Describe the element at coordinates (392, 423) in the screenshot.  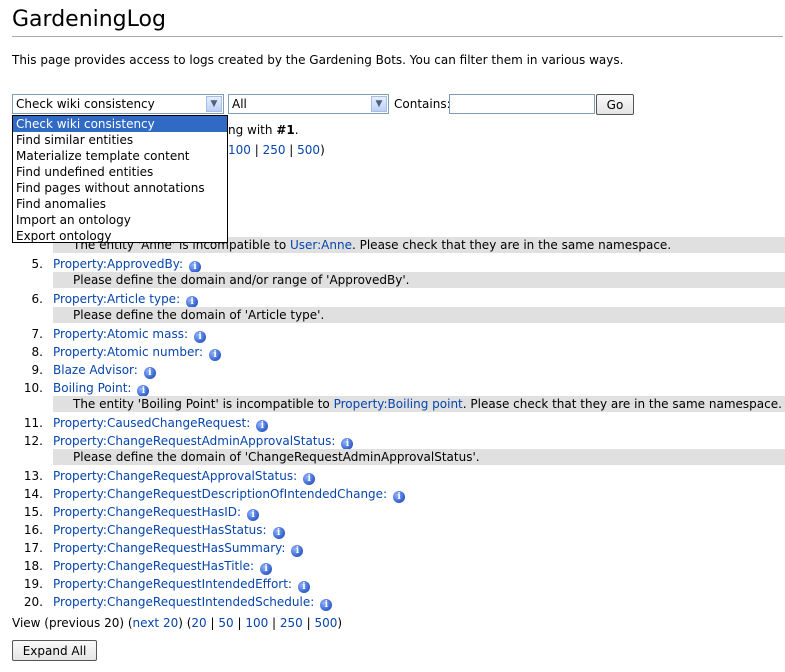
I see `result-item: 11. Property:CausedChangeRequest: i` at that location.